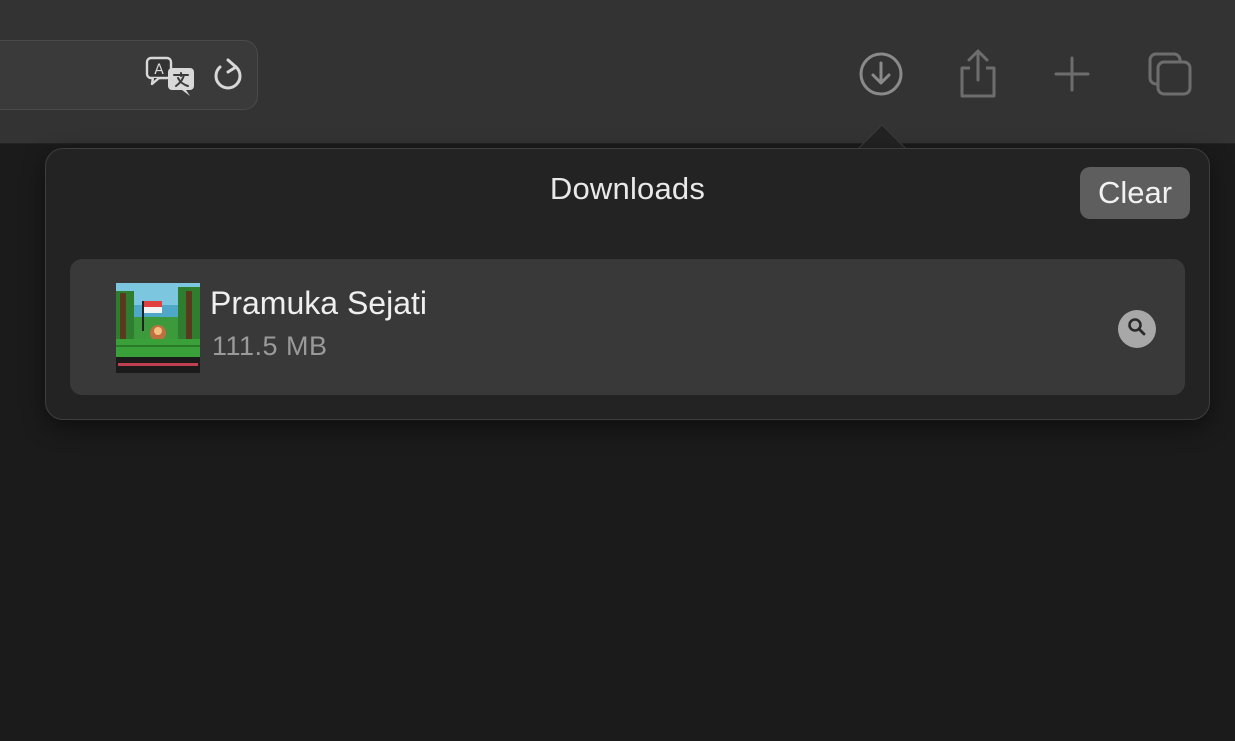 The width and height of the screenshot is (1235, 741). I want to click on tab-overview-button, so click(1170, 76).